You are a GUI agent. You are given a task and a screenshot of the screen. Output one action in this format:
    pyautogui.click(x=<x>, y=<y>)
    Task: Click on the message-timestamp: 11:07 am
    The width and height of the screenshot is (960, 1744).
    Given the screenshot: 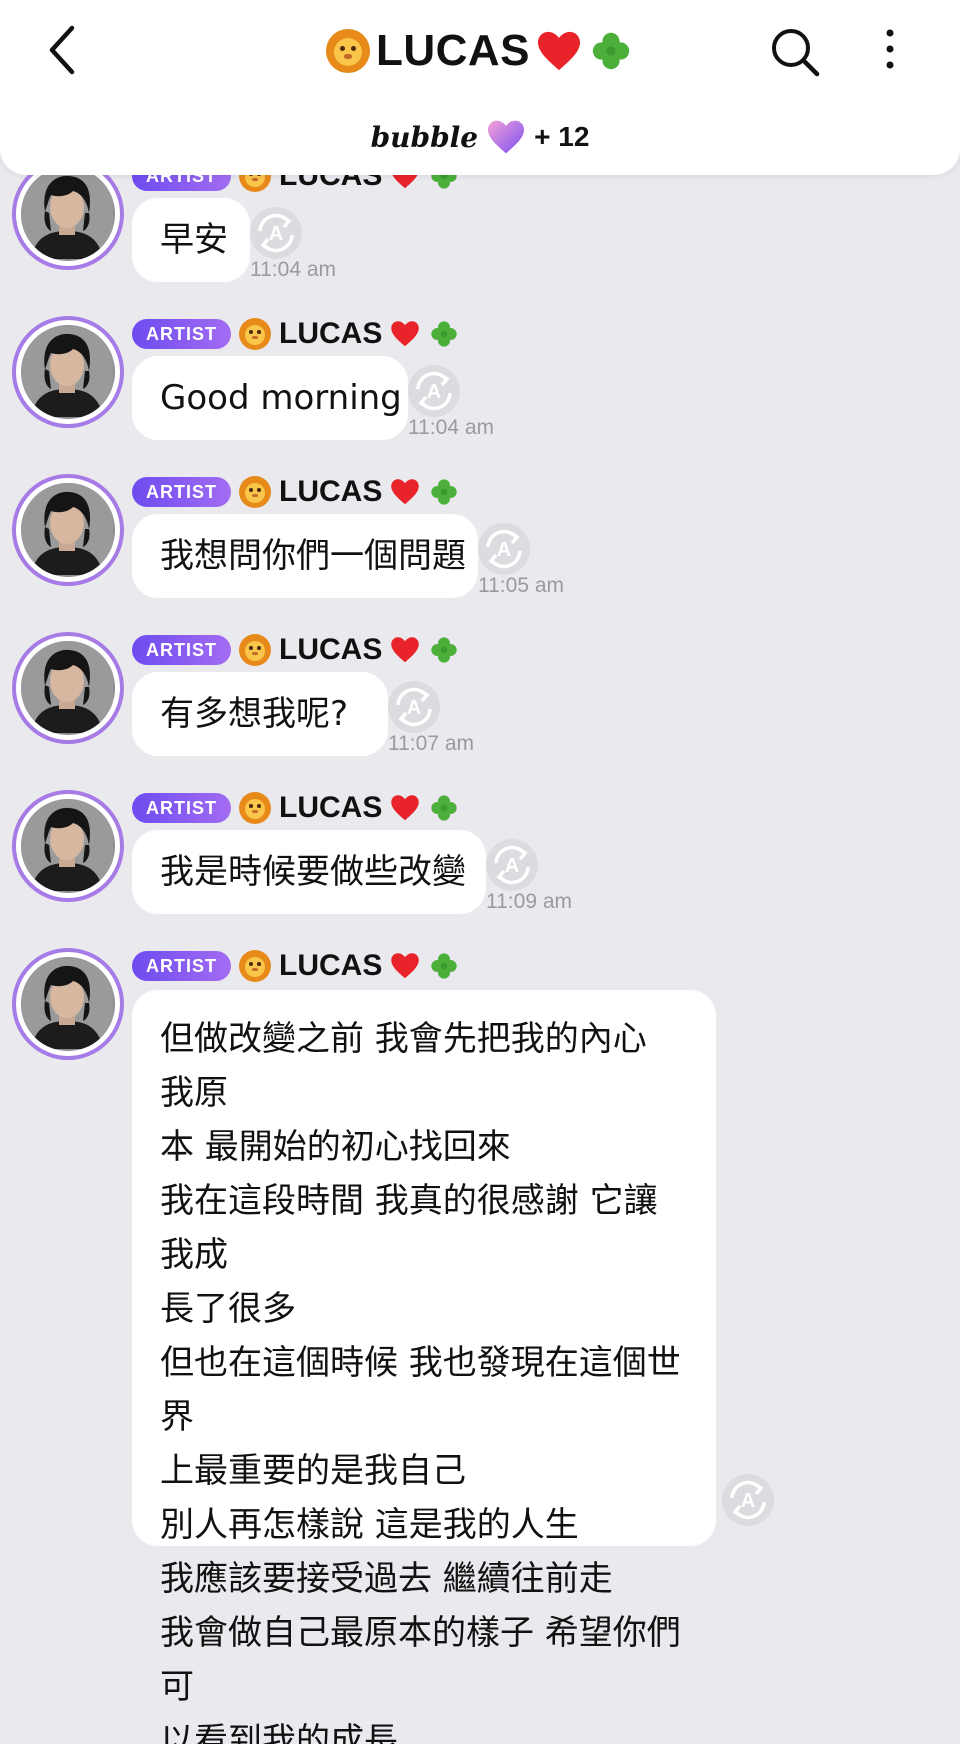 What is the action you would take?
    pyautogui.click(x=431, y=743)
    